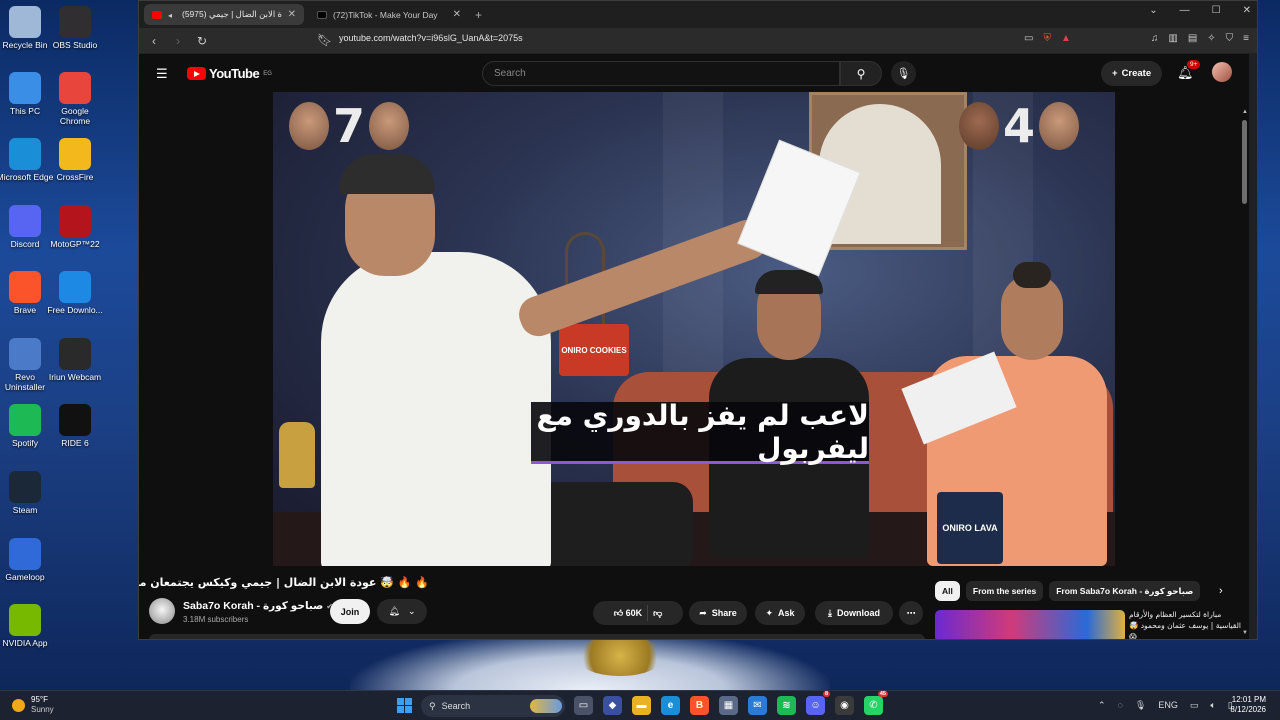  Describe the element at coordinates (1221, 591) in the screenshot. I see `chevron-right-icon: ›` at that location.